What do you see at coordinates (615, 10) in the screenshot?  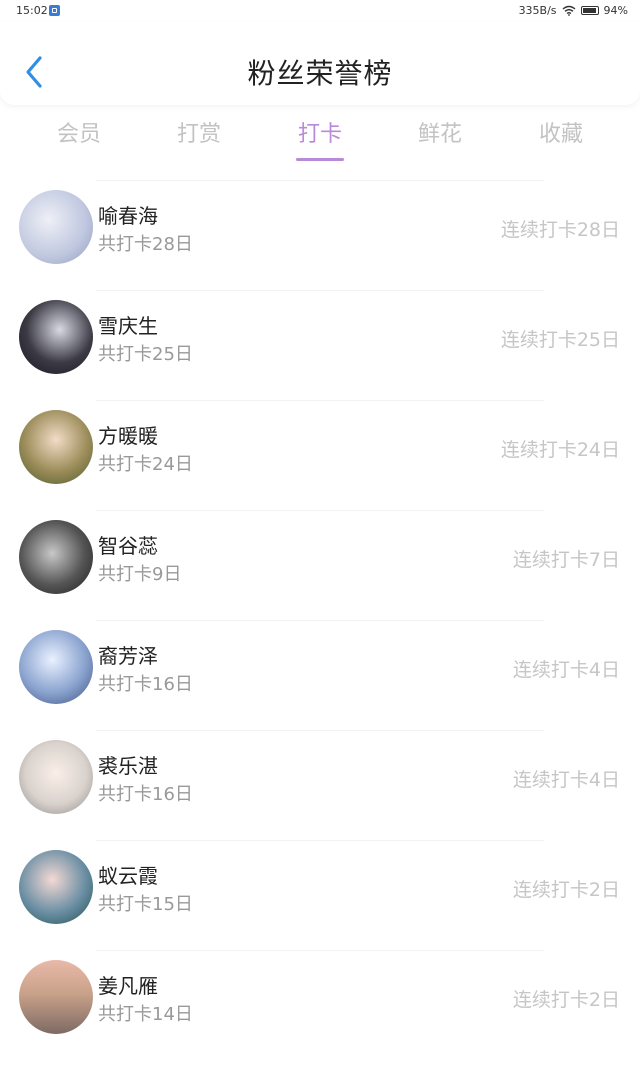 I see `battery-percent: 94%` at bounding box center [615, 10].